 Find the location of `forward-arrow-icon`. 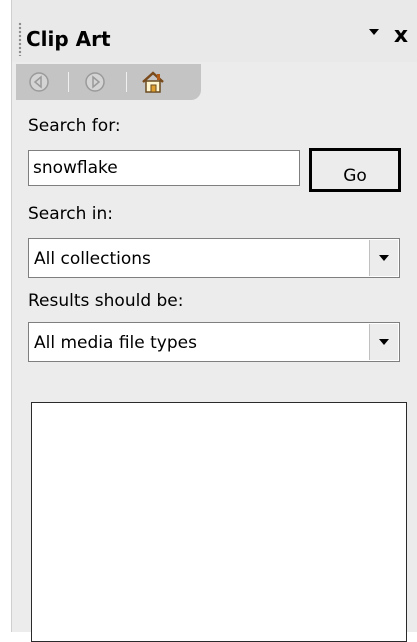

forward-arrow-icon is located at coordinates (95, 82).